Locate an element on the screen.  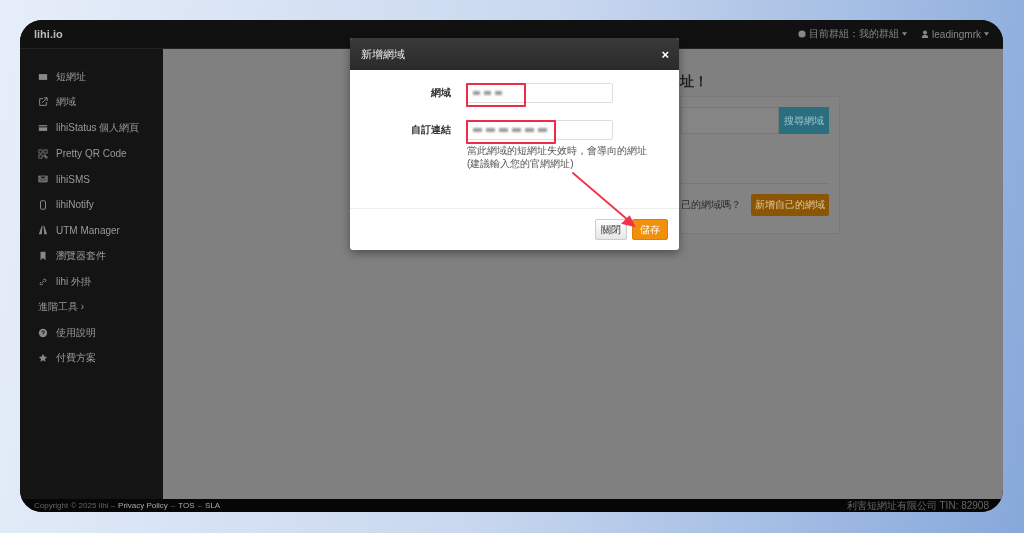
close-dialog-button: 關閉 is located at coordinates (611, 229).